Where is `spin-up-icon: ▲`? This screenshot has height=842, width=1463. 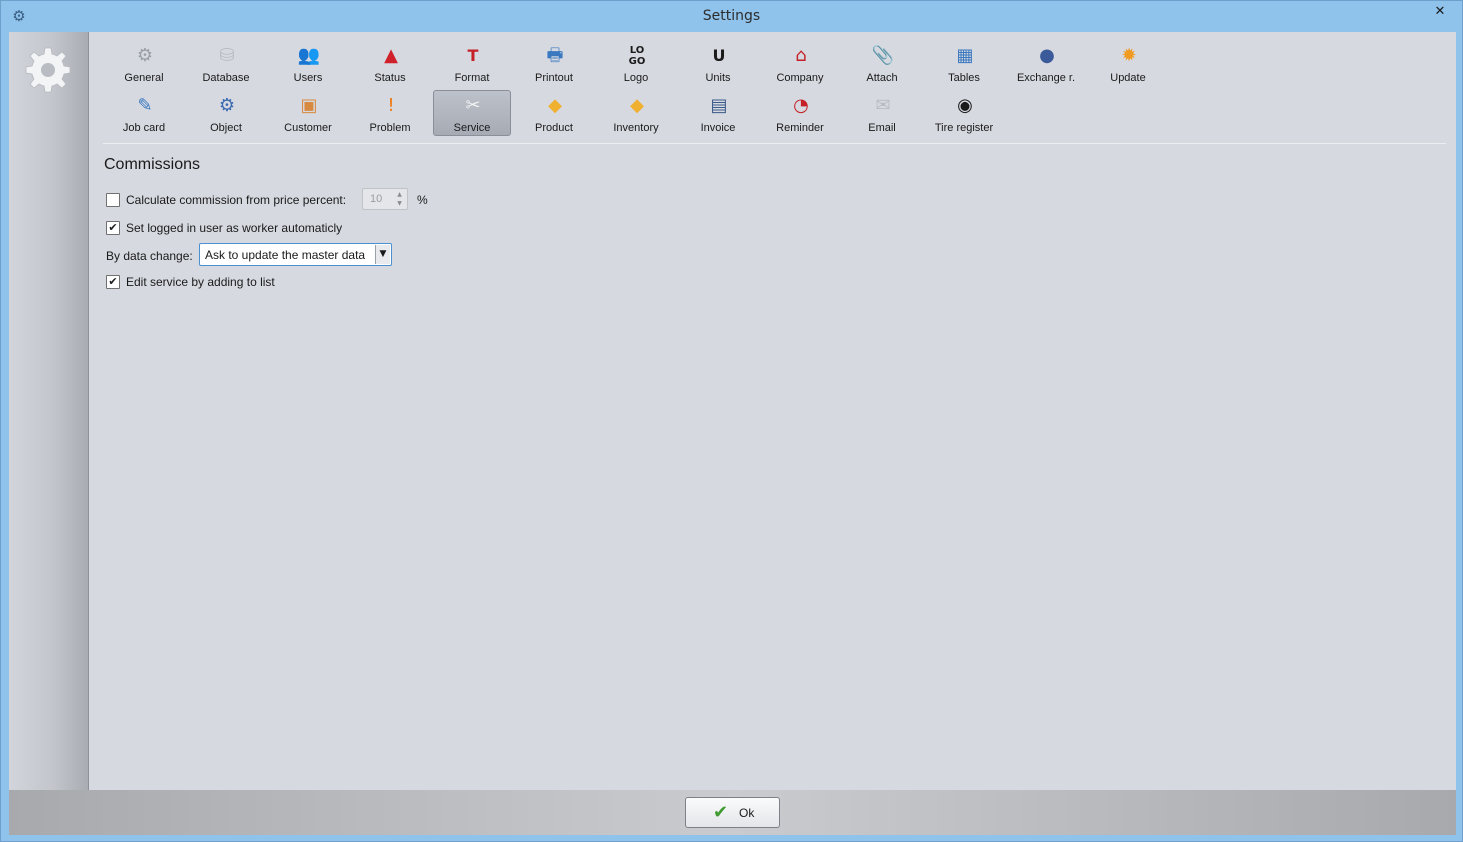
spin-up-icon: ▲ is located at coordinates (399, 194).